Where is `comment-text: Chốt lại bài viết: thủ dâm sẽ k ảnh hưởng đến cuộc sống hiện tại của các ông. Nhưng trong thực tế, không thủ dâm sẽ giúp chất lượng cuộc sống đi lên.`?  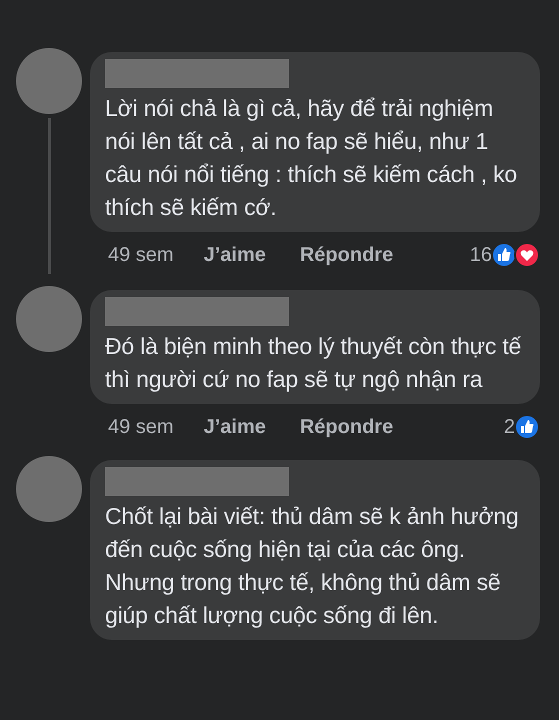 comment-text: Chốt lại bài viết: thủ dâm sẽ k ảnh hưởng đến cuộc sống hiện tại của các ông. Nhưng trong thực tế, không thủ dâm sẽ giúp chất lượng cuộc sống đi lên. is located at coordinates (312, 566).